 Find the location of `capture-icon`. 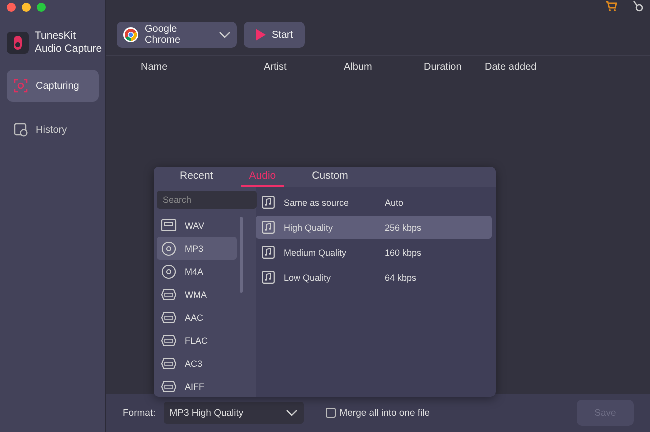

capture-icon is located at coordinates (21, 86).